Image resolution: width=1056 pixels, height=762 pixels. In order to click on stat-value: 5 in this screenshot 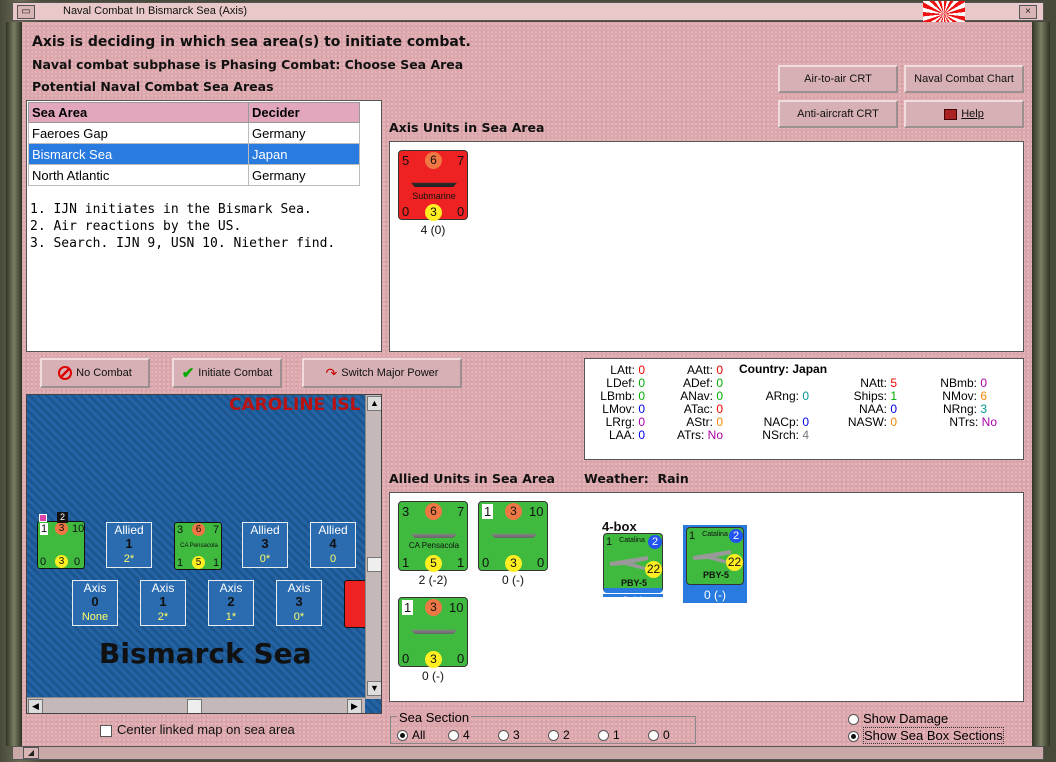, I will do `click(893, 383)`.